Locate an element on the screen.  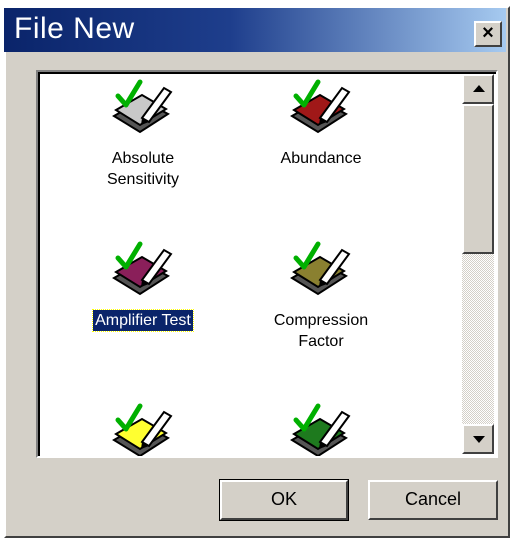
template-item-amplifier-test: Amplifier Test is located at coordinates (143, 286).